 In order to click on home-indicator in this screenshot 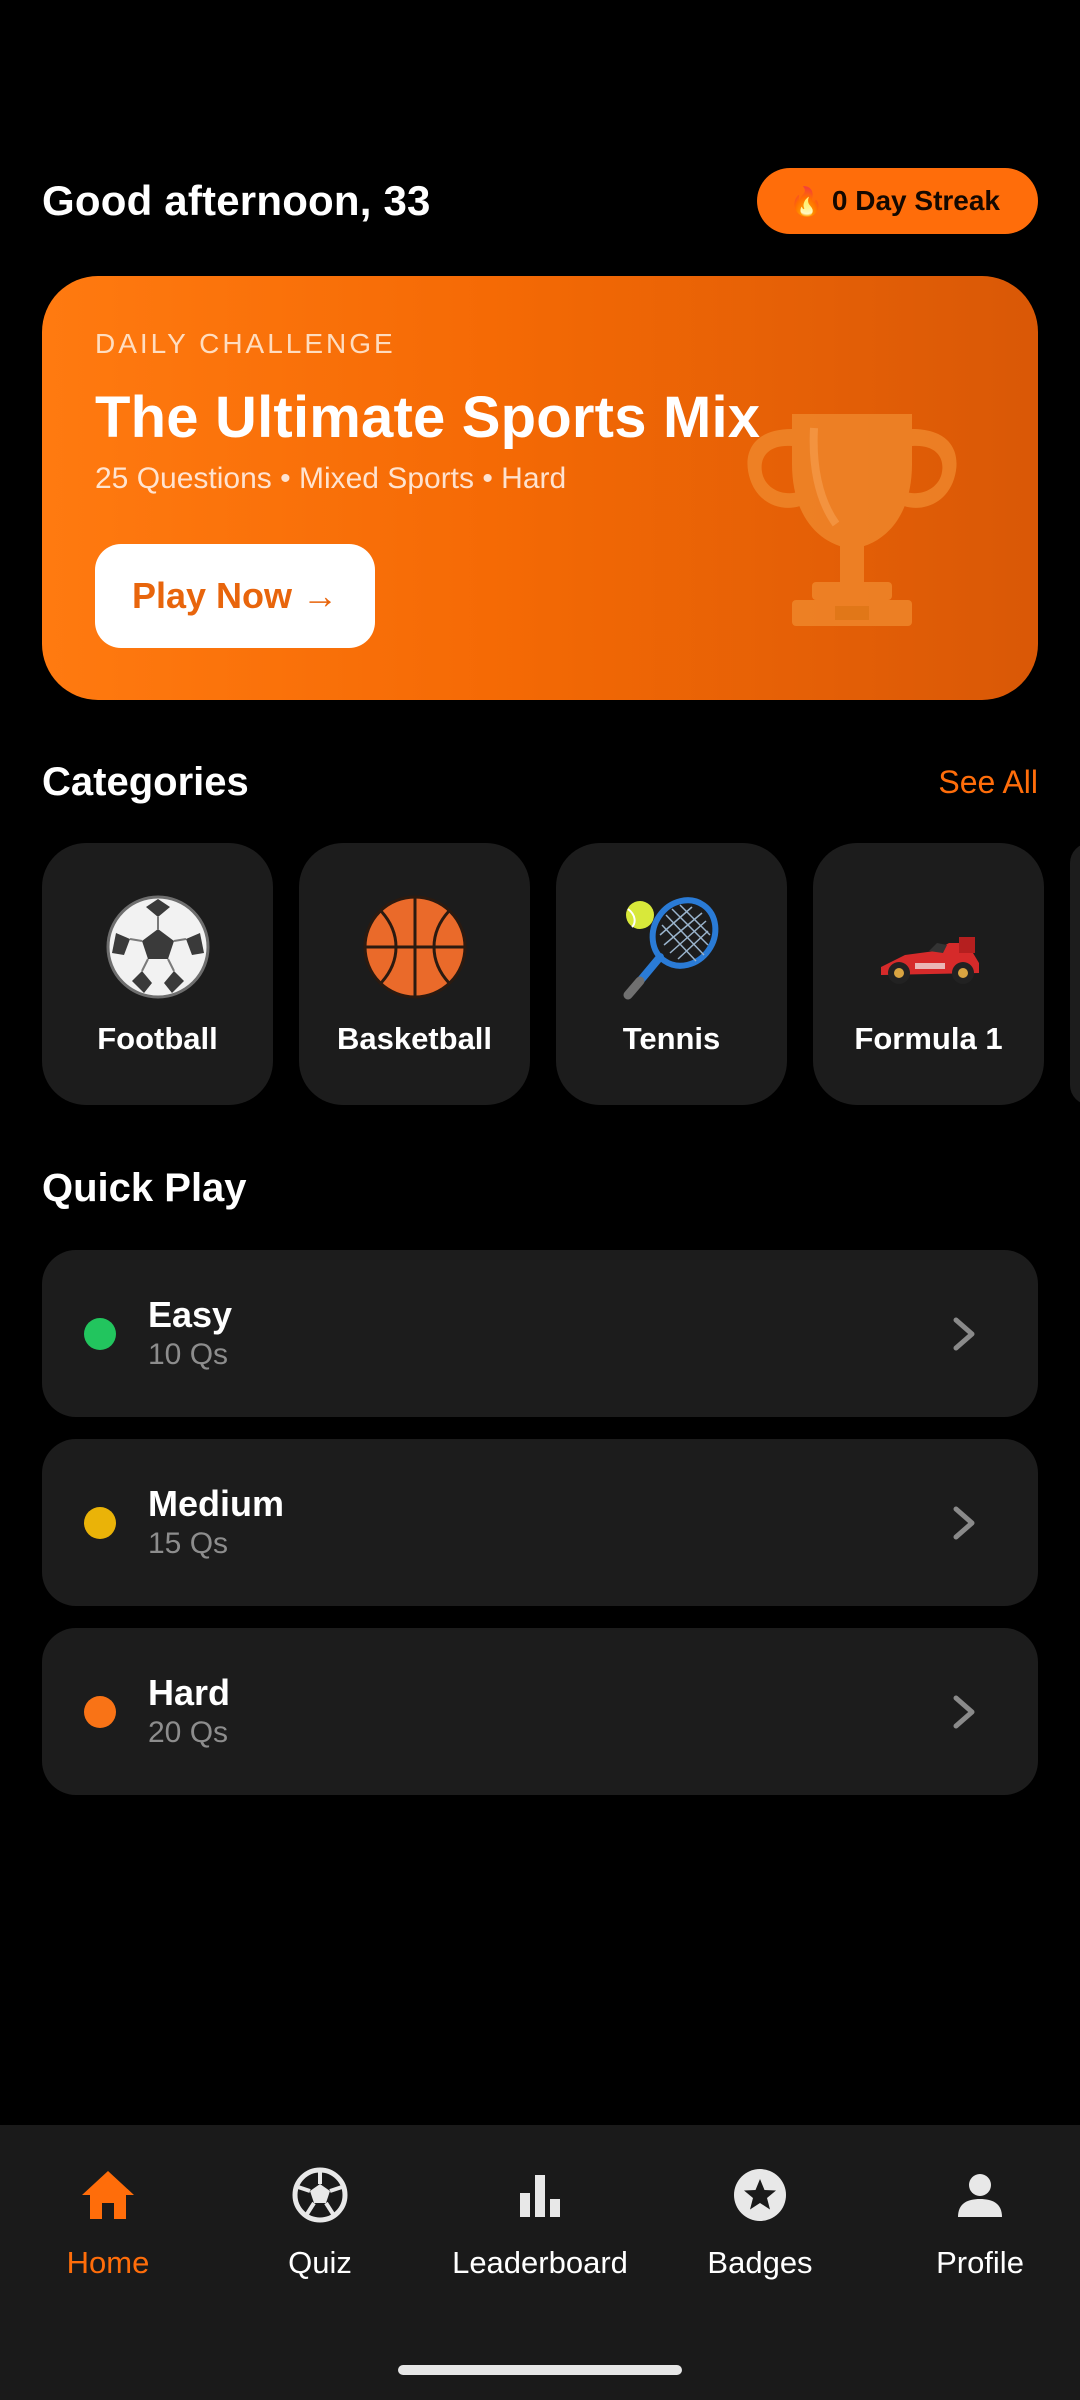, I will do `click(540, 2370)`.